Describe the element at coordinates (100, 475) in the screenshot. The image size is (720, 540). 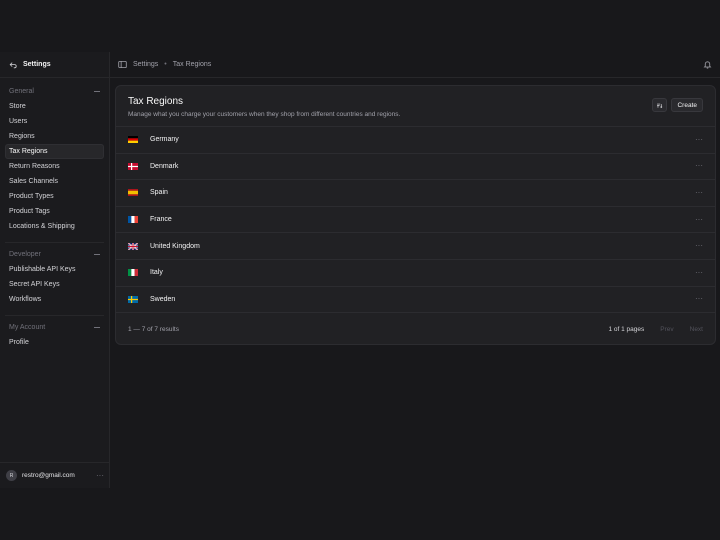
I see `more-icon: ···` at that location.